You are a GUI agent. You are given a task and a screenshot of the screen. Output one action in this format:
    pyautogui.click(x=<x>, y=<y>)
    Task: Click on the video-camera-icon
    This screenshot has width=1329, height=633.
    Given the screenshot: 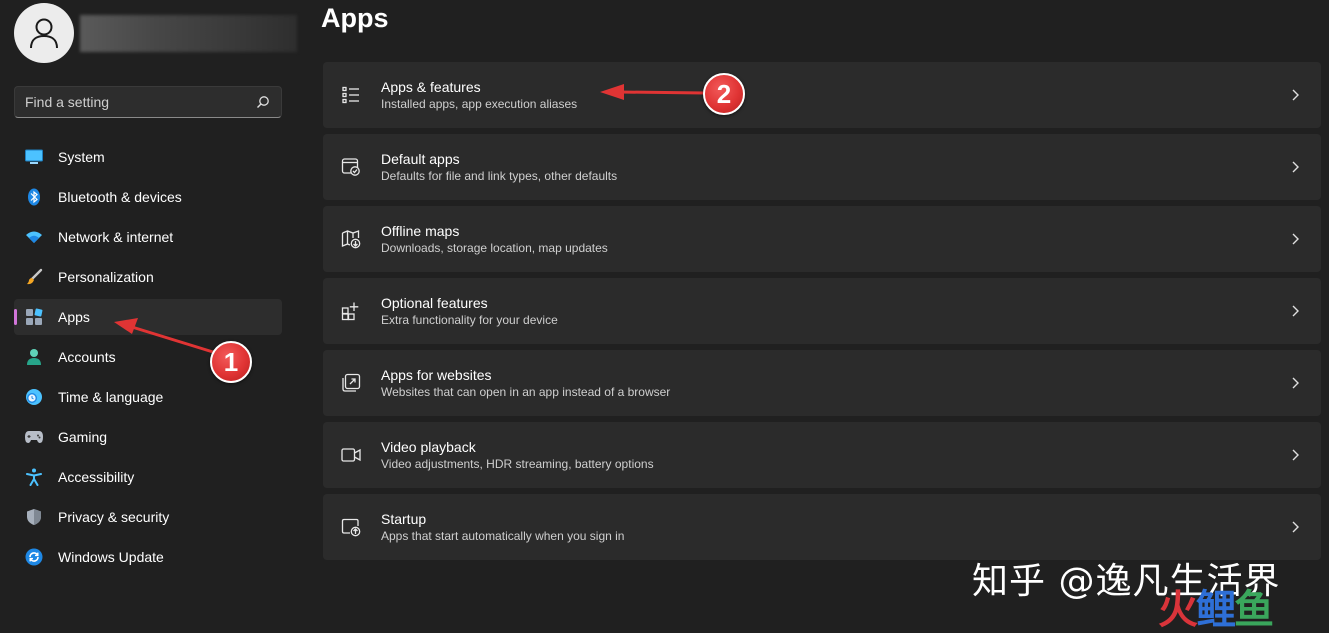 What is the action you would take?
    pyautogui.click(x=351, y=455)
    